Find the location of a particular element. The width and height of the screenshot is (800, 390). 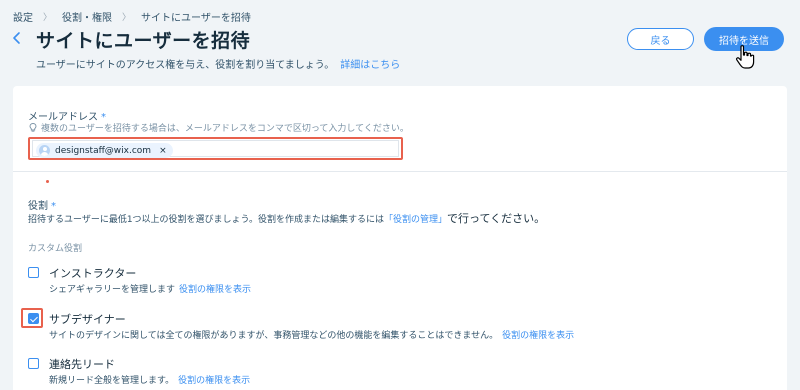

lightbulb-icon is located at coordinates (33, 127).